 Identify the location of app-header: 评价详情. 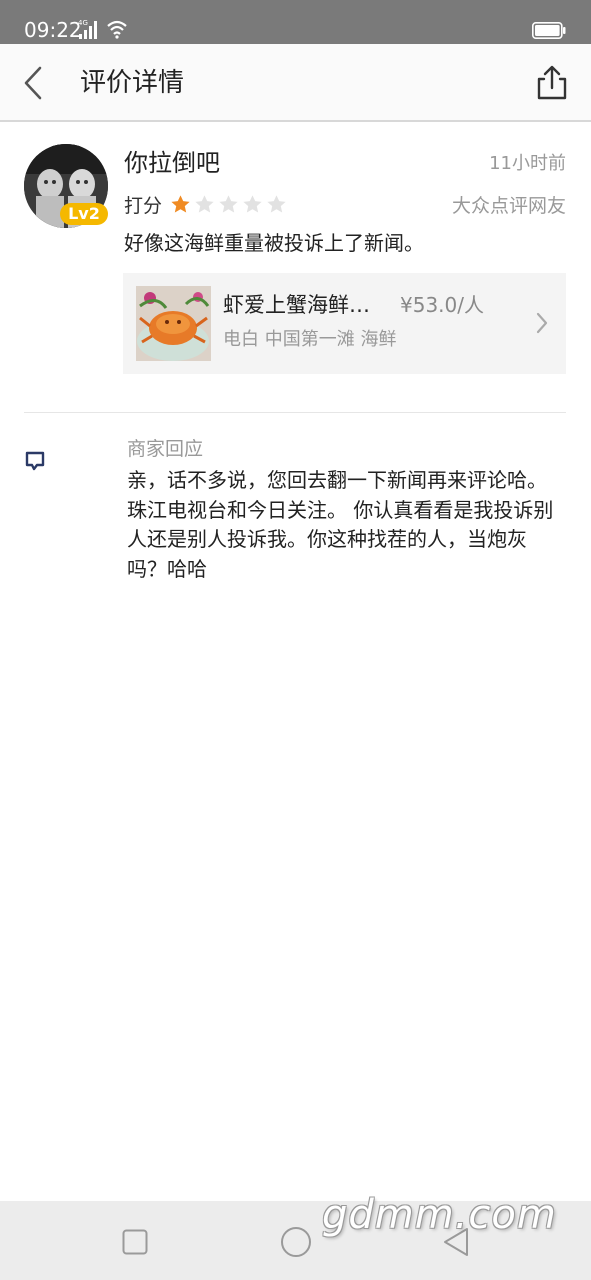
(295, 83).